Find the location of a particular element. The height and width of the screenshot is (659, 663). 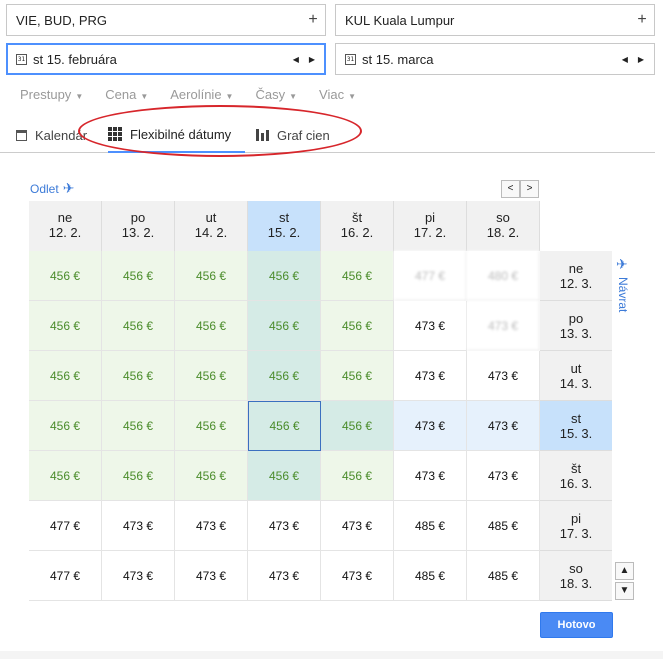

depart-date-header: po 13. 2. is located at coordinates (138, 226).